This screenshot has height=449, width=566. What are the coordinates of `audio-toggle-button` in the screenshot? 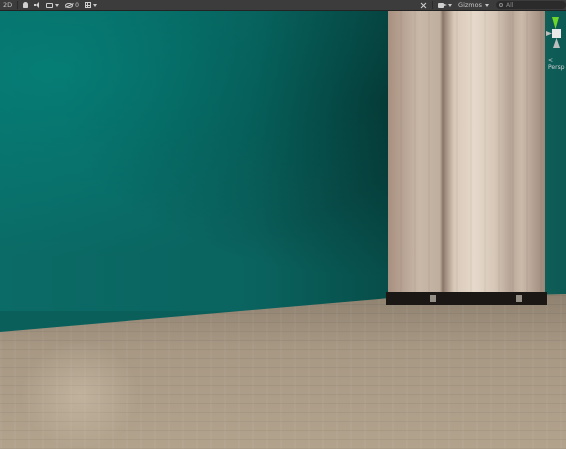 It's located at (37, 5).